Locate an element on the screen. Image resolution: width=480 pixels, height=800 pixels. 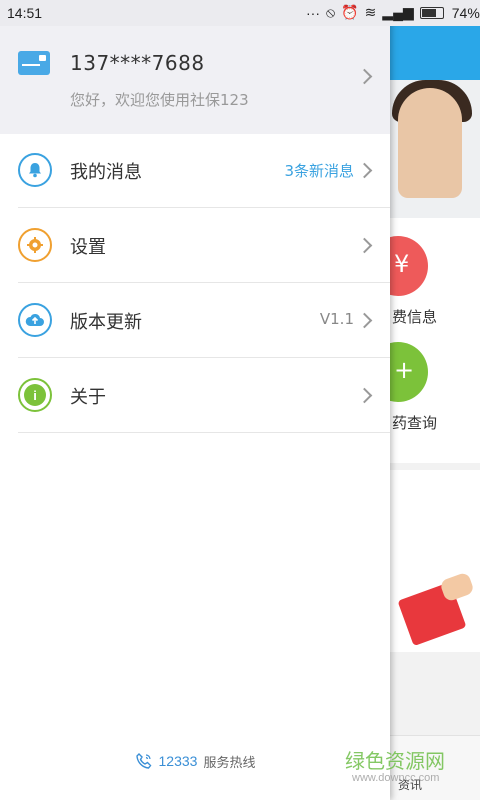
bell-icon is located at coordinates (35, 170).